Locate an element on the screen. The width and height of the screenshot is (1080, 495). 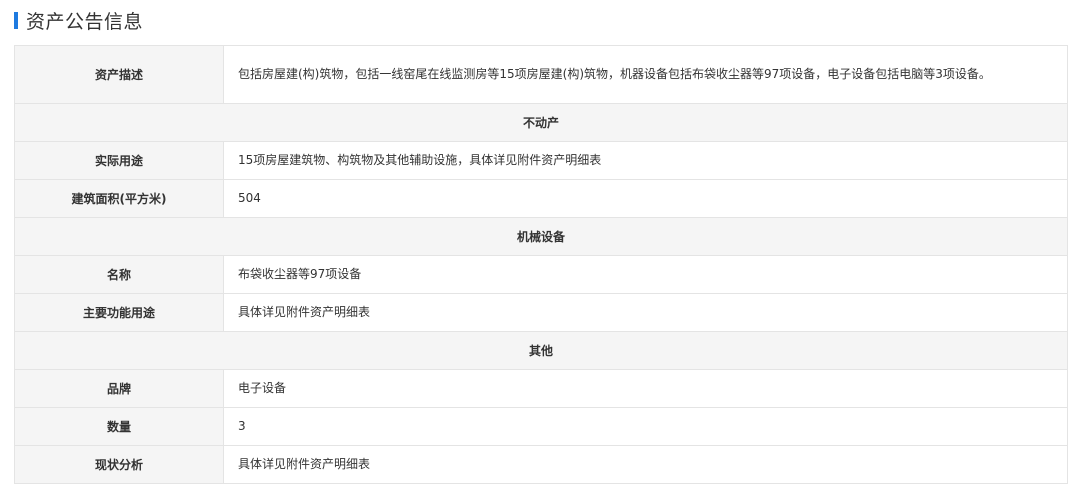
table-row-quantity: 数量 3 is located at coordinates (541, 426).